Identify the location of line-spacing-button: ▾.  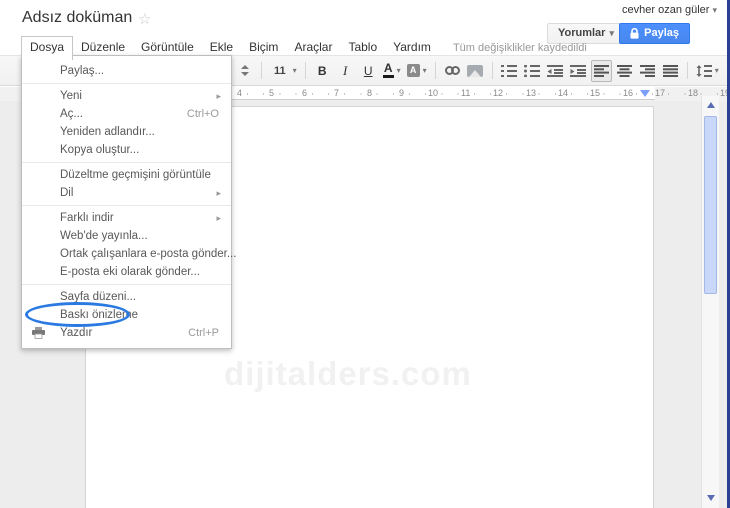
(707, 71).